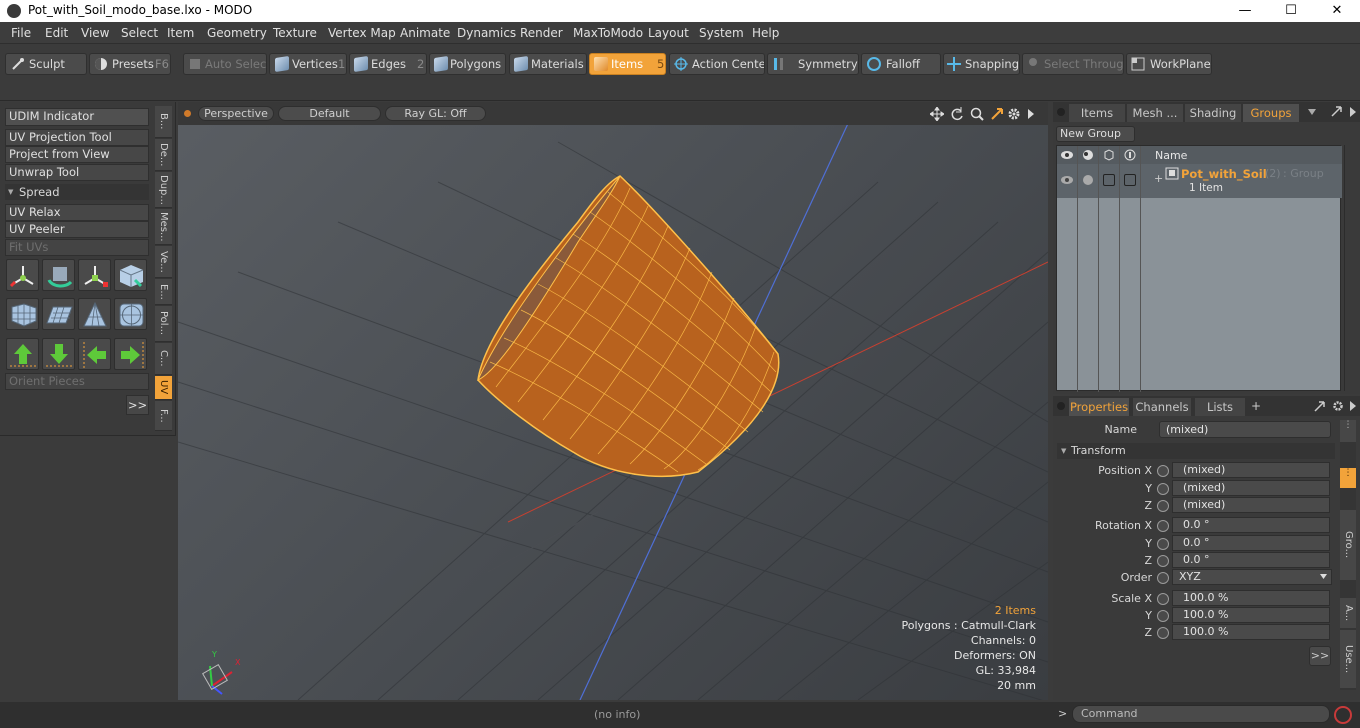 This screenshot has width=1360, height=728. Describe the element at coordinates (94, 314) in the screenshot. I see `uv-pyramid-button` at that location.